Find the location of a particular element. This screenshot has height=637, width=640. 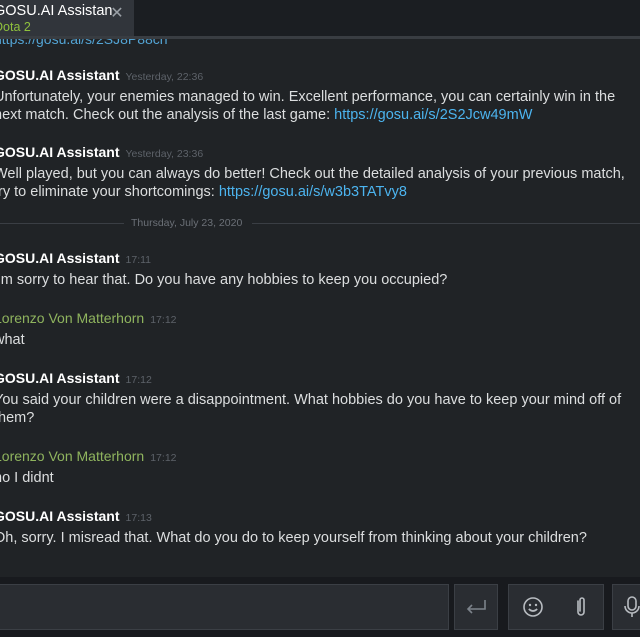

chat-tab: GOSU.AI Assistant Dota 2 ✕ is located at coordinates (67, 18).